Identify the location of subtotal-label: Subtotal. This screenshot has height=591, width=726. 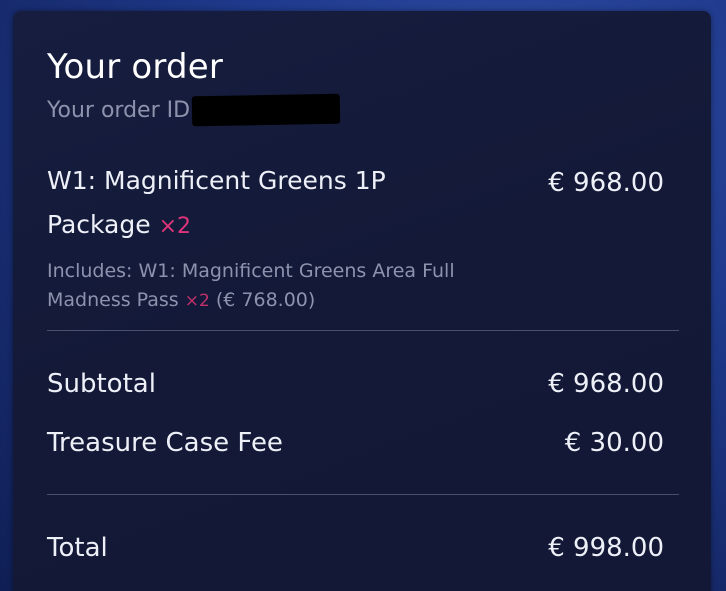
(101, 384).